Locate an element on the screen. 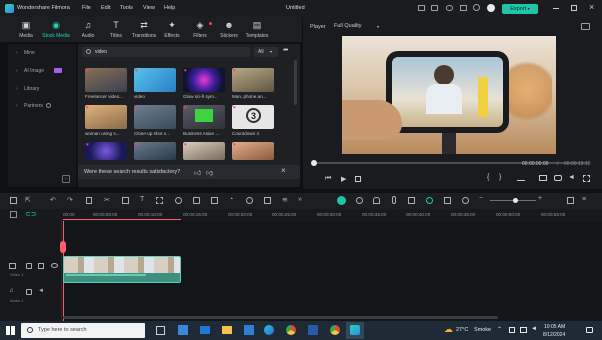  sidebar-item-library: › Library is located at coordinates (42, 89).